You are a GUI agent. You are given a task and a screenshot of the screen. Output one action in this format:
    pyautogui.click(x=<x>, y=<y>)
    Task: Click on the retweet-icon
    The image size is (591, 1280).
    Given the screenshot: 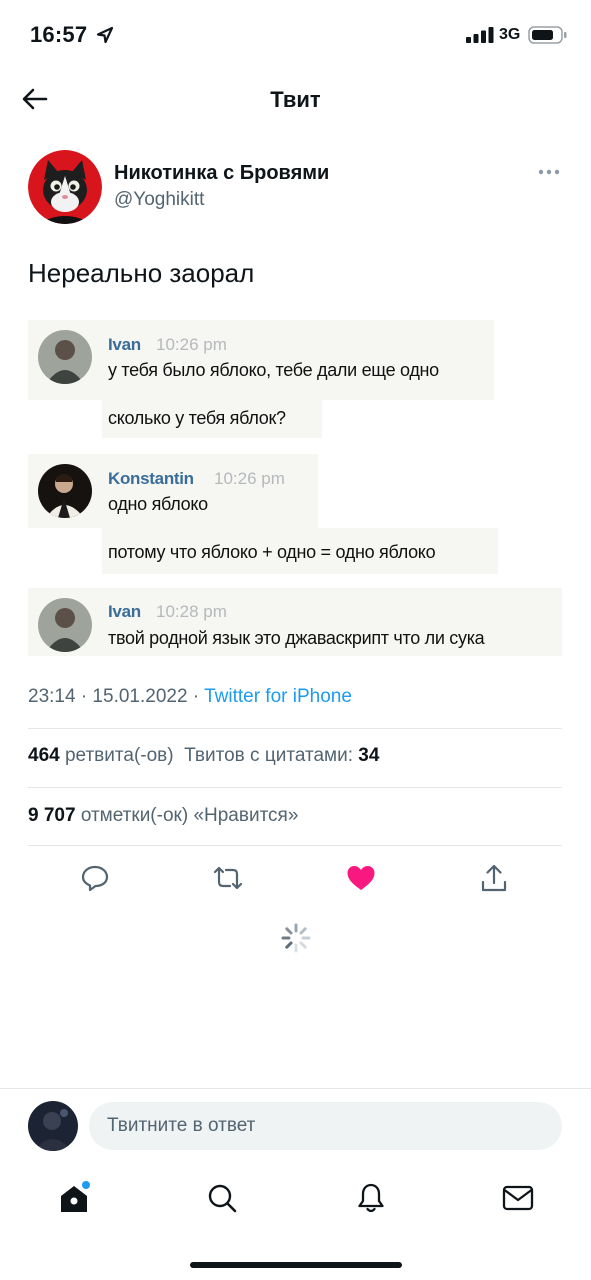 What is the action you would take?
    pyautogui.click(x=228, y=878)
    